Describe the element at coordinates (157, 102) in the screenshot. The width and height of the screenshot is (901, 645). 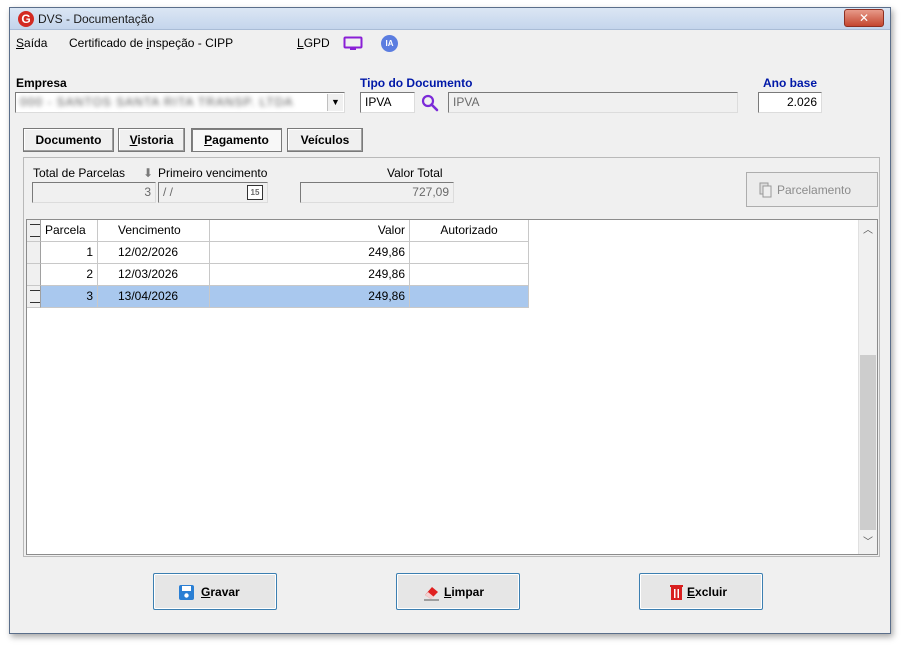
I see `empresa-value: 000 - SANTOS SANTA RITA TRANSP. LTDA` at that location.